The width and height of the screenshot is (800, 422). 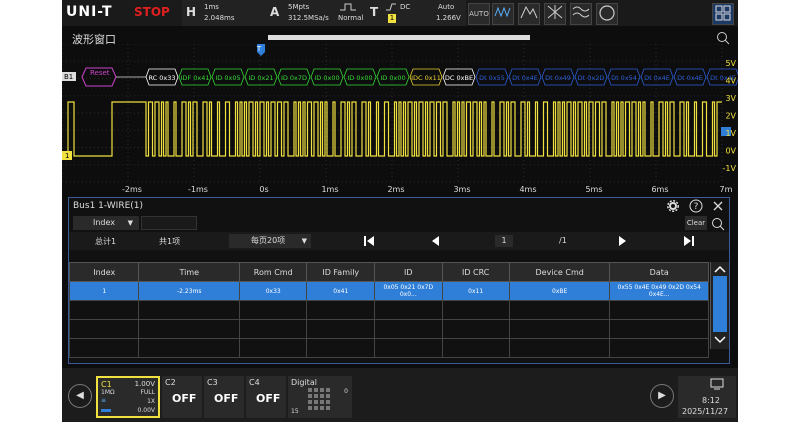 I want to click on time-tick-label: 2ms, so click(x=395, y=189).